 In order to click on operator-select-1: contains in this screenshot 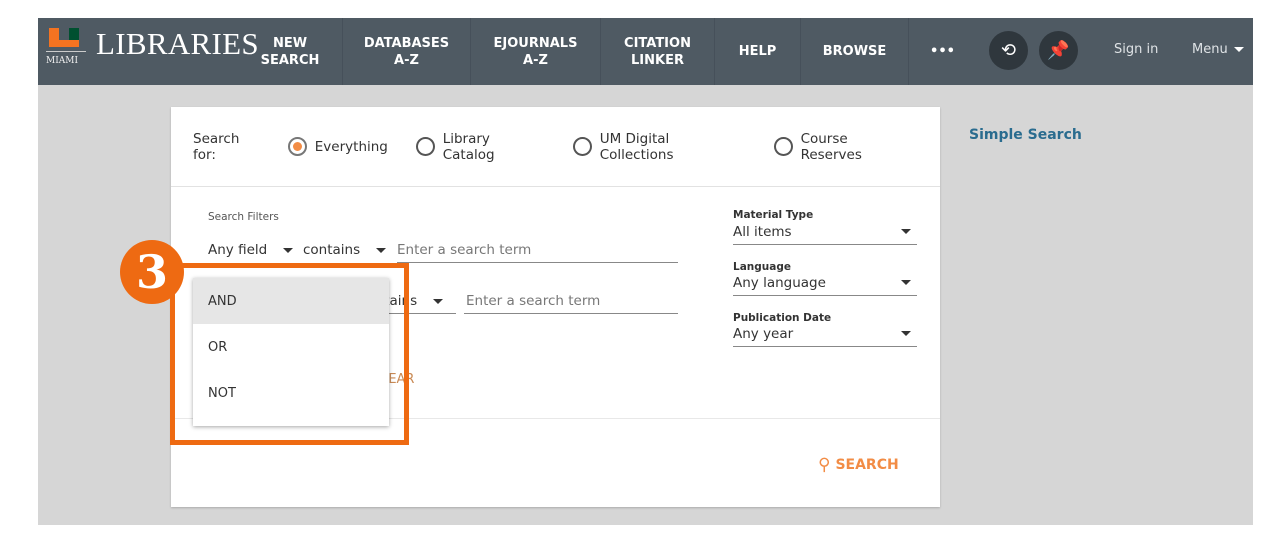, I will do `click(345, 250)`.